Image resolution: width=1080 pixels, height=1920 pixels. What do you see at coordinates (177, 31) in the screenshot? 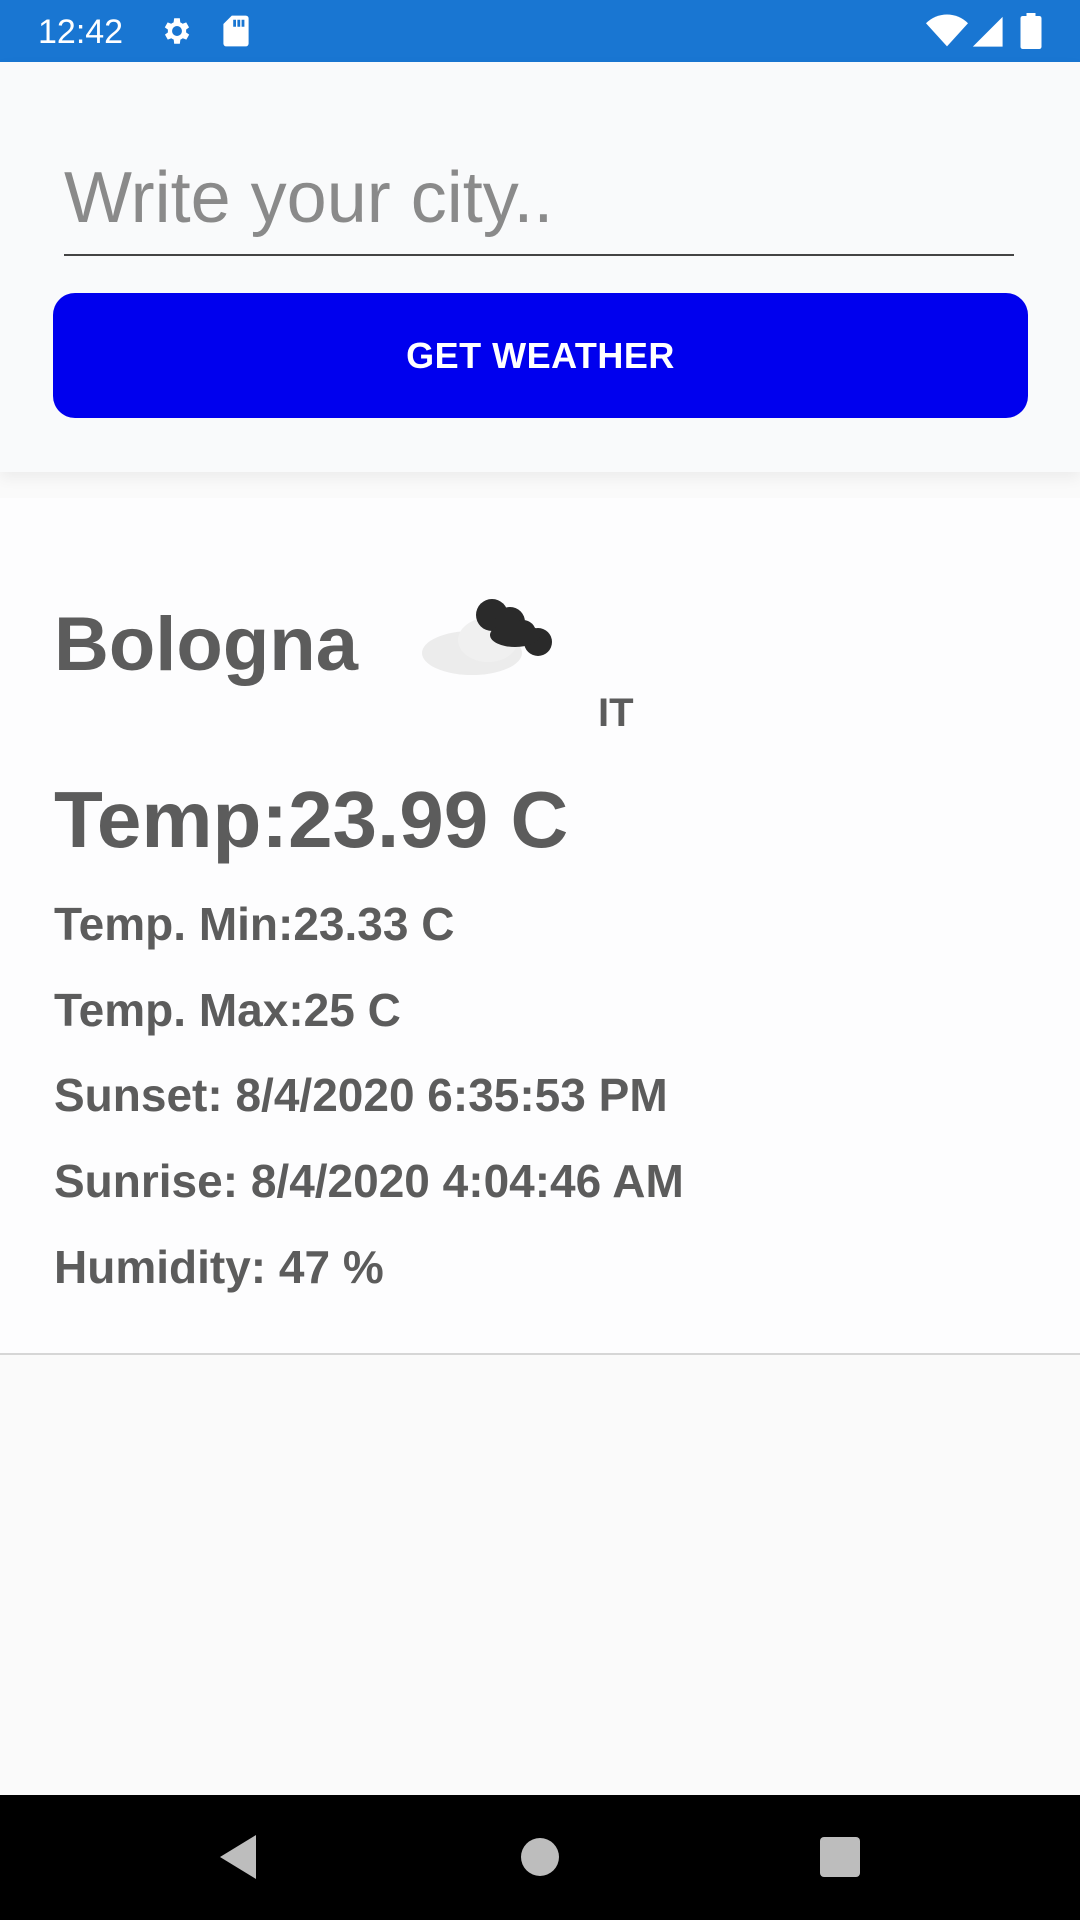
I see `gear-icon` at bounding box center [177, 31].